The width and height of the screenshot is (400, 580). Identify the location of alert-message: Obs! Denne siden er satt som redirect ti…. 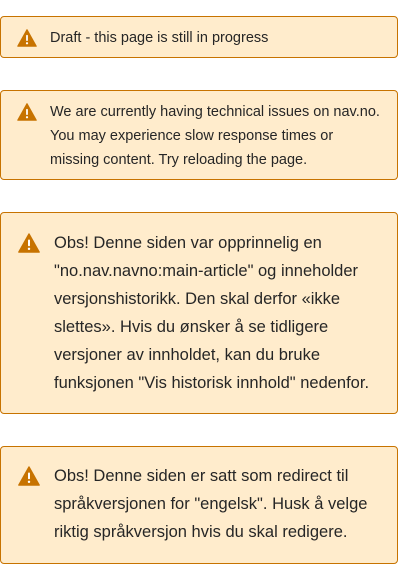
(211, 504).